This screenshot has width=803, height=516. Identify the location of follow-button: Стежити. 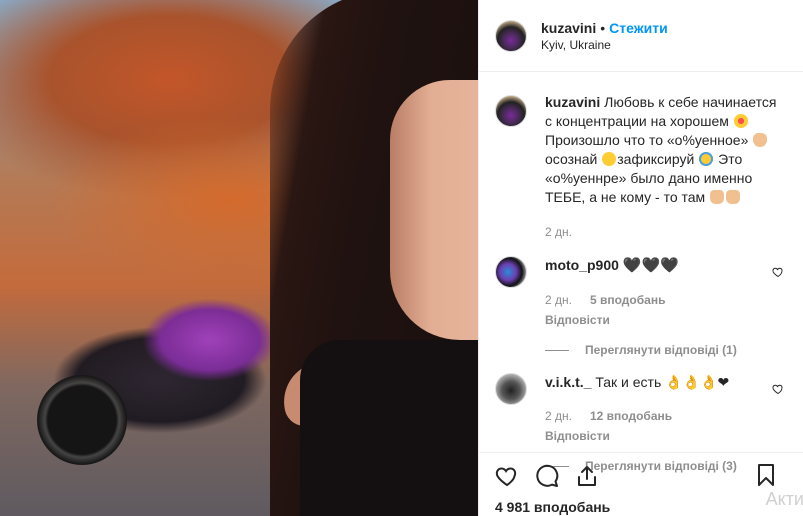
(638, 28).